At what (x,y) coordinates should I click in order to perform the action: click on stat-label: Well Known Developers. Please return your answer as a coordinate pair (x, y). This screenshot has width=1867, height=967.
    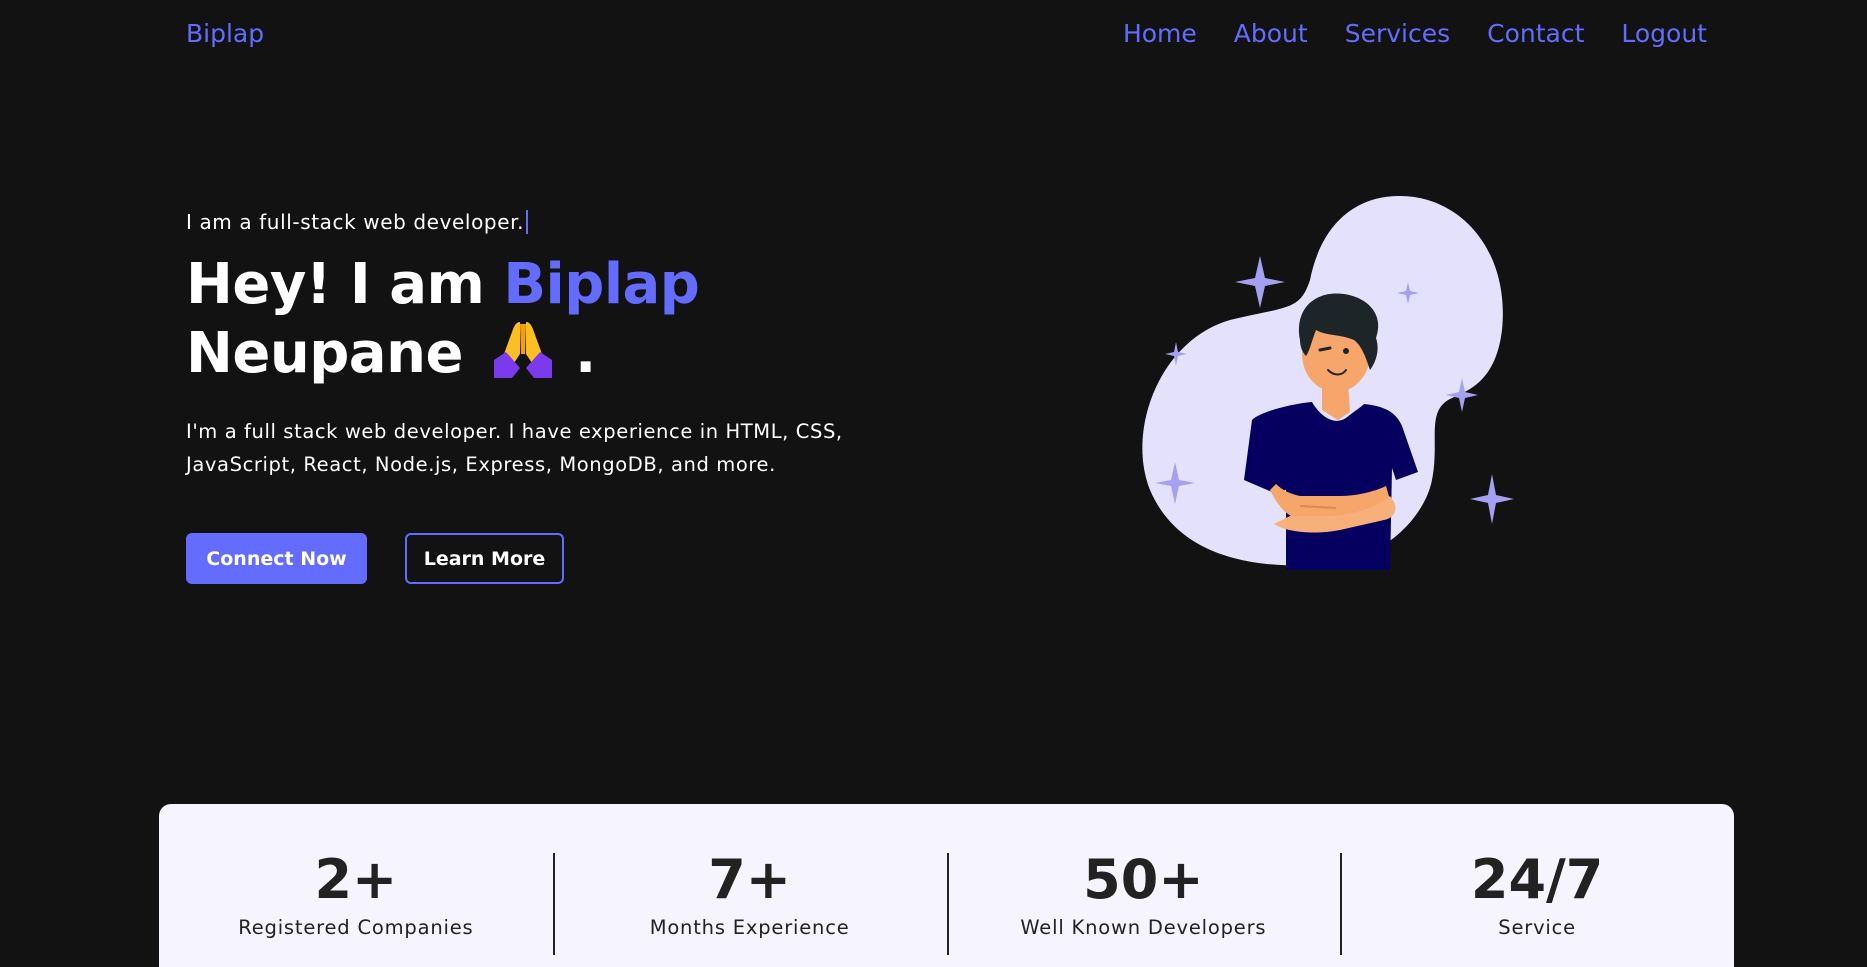
    Looking at the image, I should click on (1143, 927).